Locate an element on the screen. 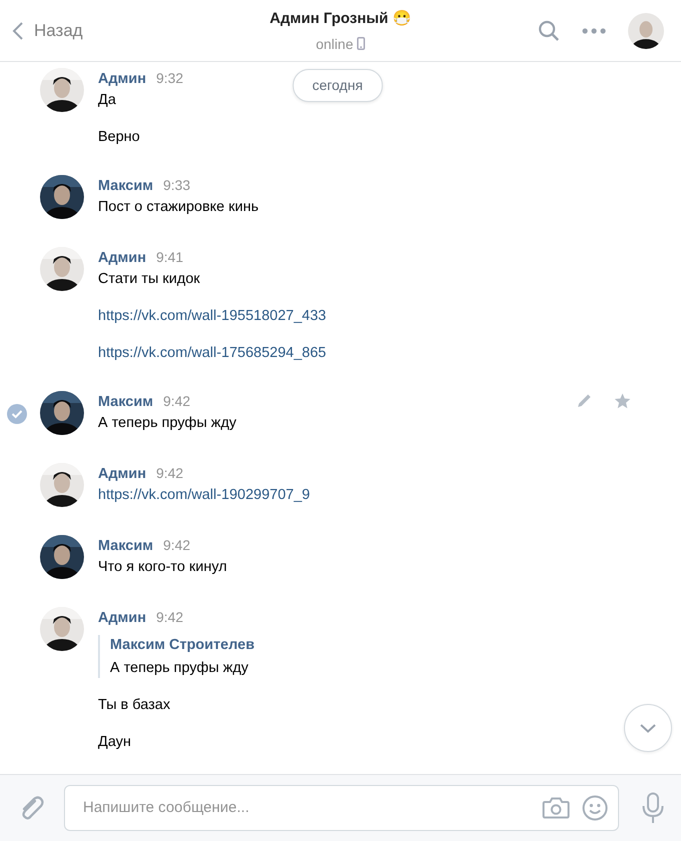 This screenshot has height=841, width=681. check-icon is located at coordinates (17, 414).